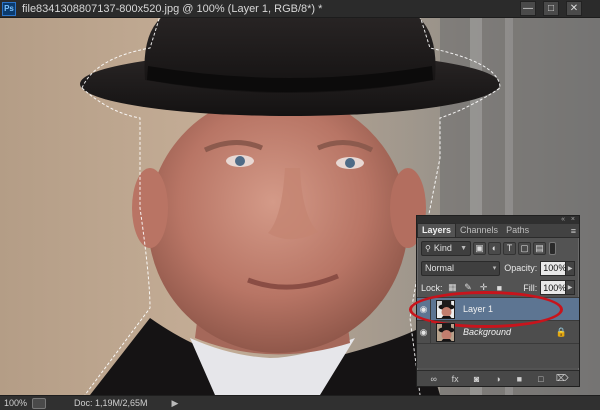  What do you see at coordinates (175, 403) in the screenshot?
I see `status-menu-arrow-icon: ▶` at bounding box center [175, 403].